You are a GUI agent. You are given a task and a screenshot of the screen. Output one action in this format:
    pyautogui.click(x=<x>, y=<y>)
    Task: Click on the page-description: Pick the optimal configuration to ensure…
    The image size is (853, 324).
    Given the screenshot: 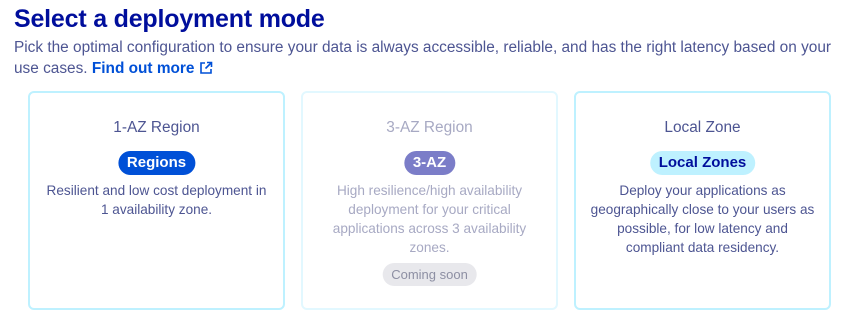 What is the action you would take?
    pyautogui.click(x=429, y=59)
    